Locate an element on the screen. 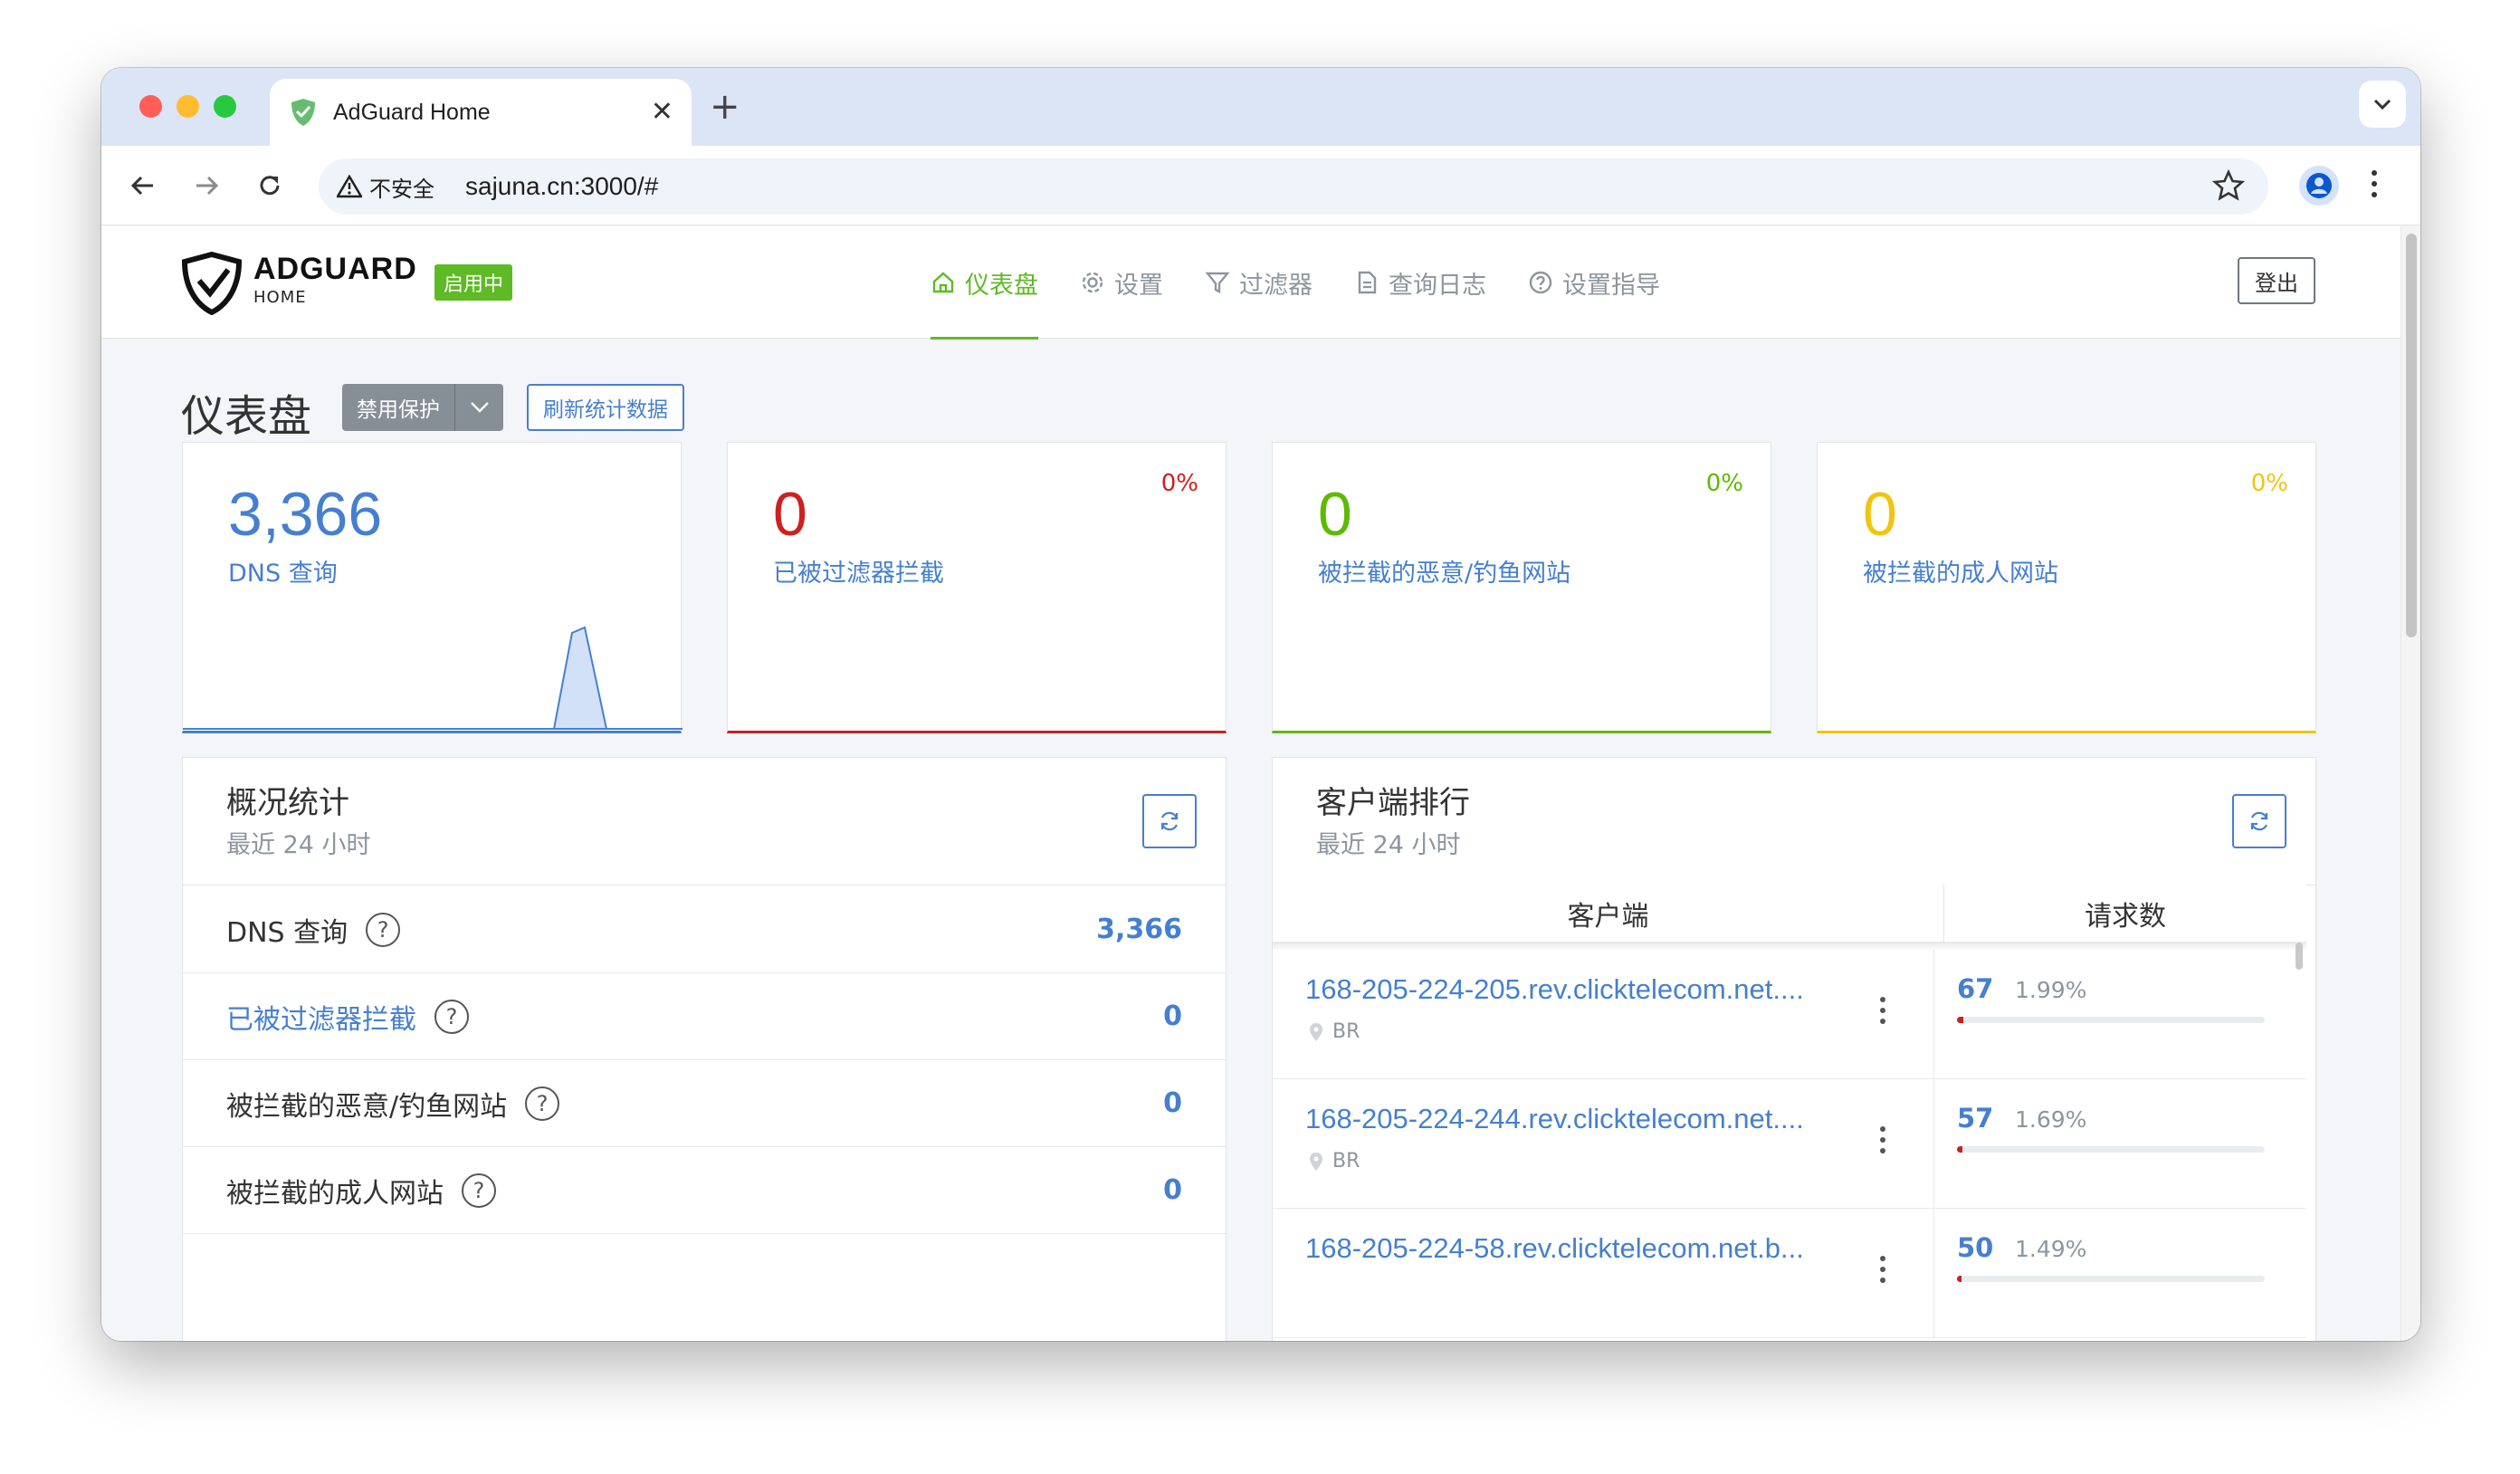  nav-filters: 过滤器 is located at coordinates (1258, 282).